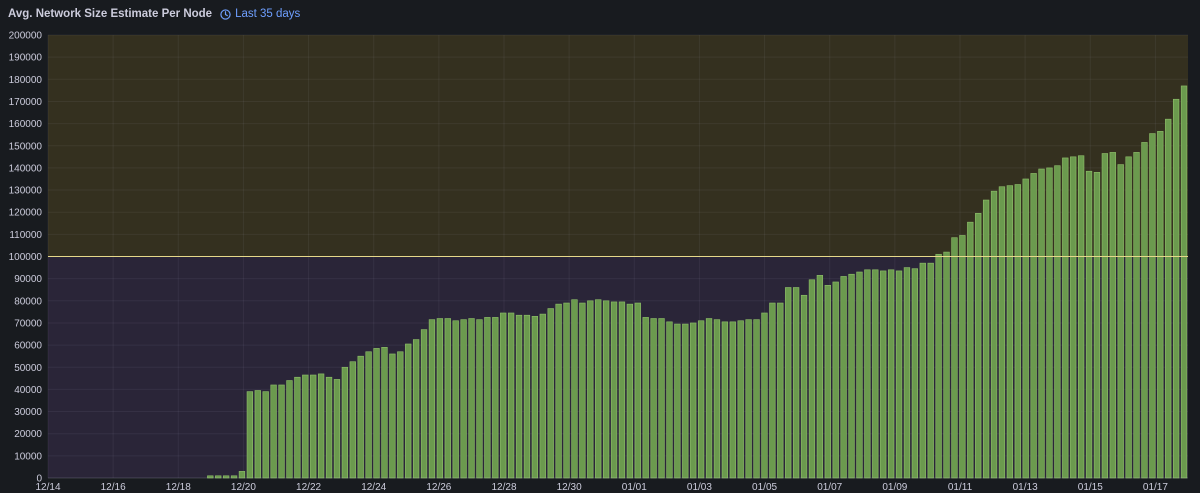 The width and height of the screenshot is (1200, 493). I want to click on x-tick-label: 01/09, so click(894, 487).